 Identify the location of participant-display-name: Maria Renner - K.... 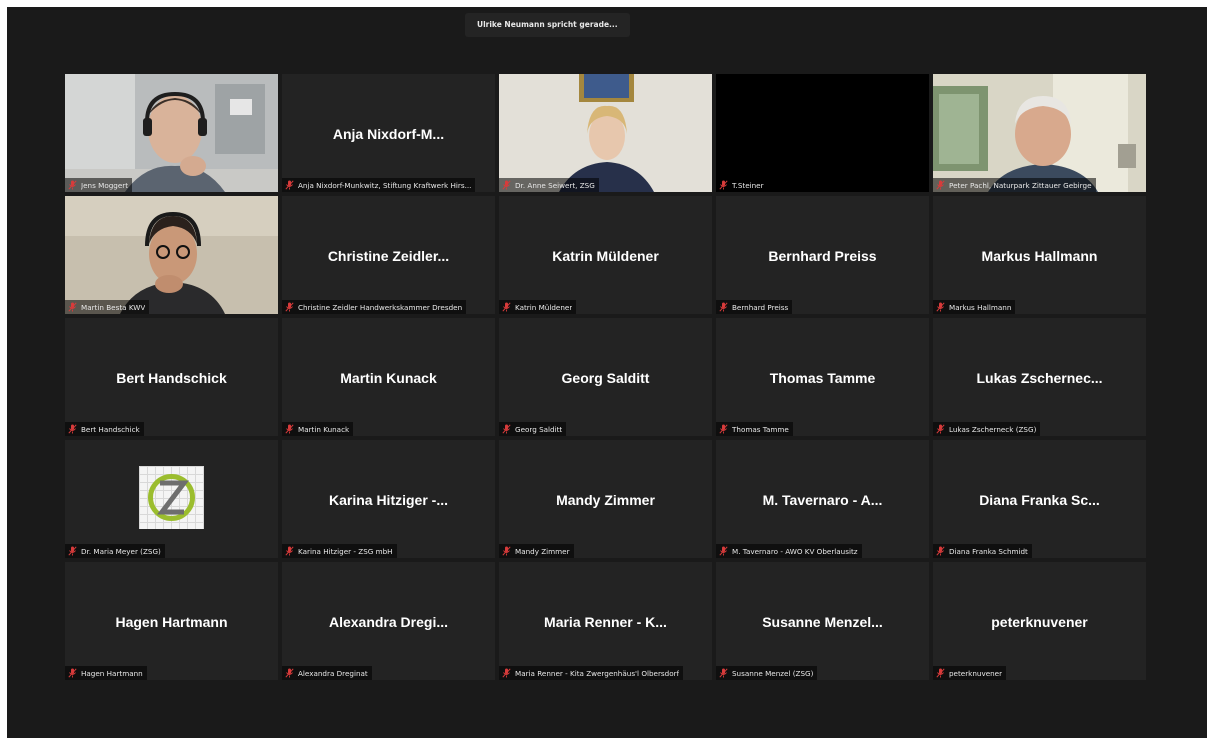
(605, 622).